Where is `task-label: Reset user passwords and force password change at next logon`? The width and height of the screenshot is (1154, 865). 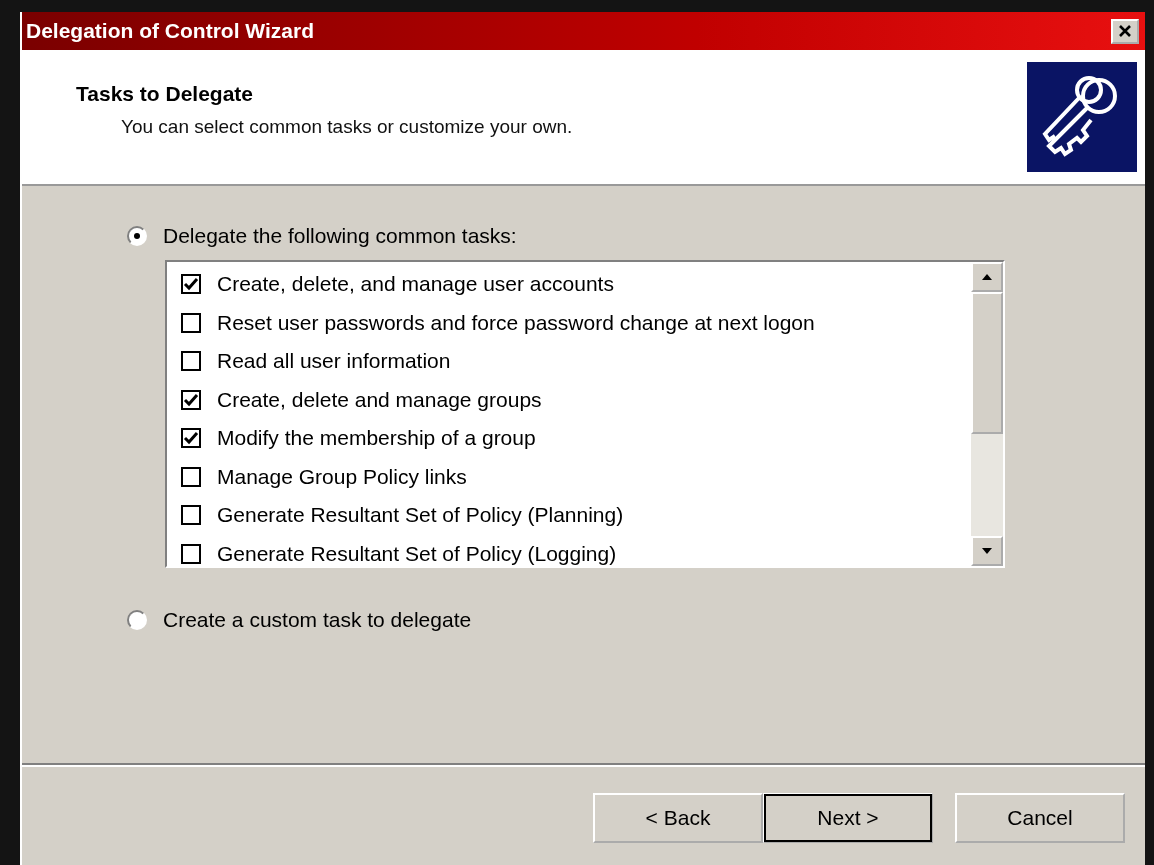 task-label: Reset user passwords and force password change at next logon is located at coordinates (516, 322).